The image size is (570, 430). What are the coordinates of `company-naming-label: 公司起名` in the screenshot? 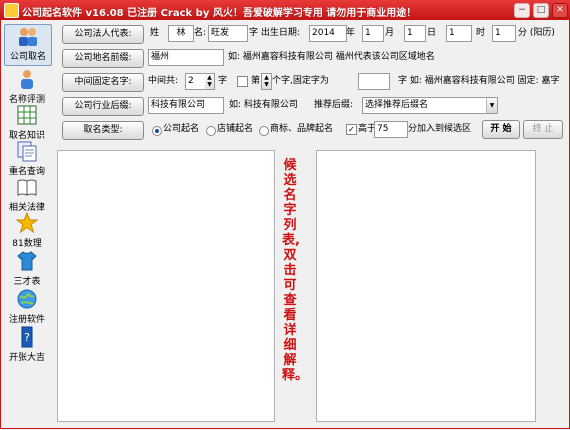 It's located at (181, 129).